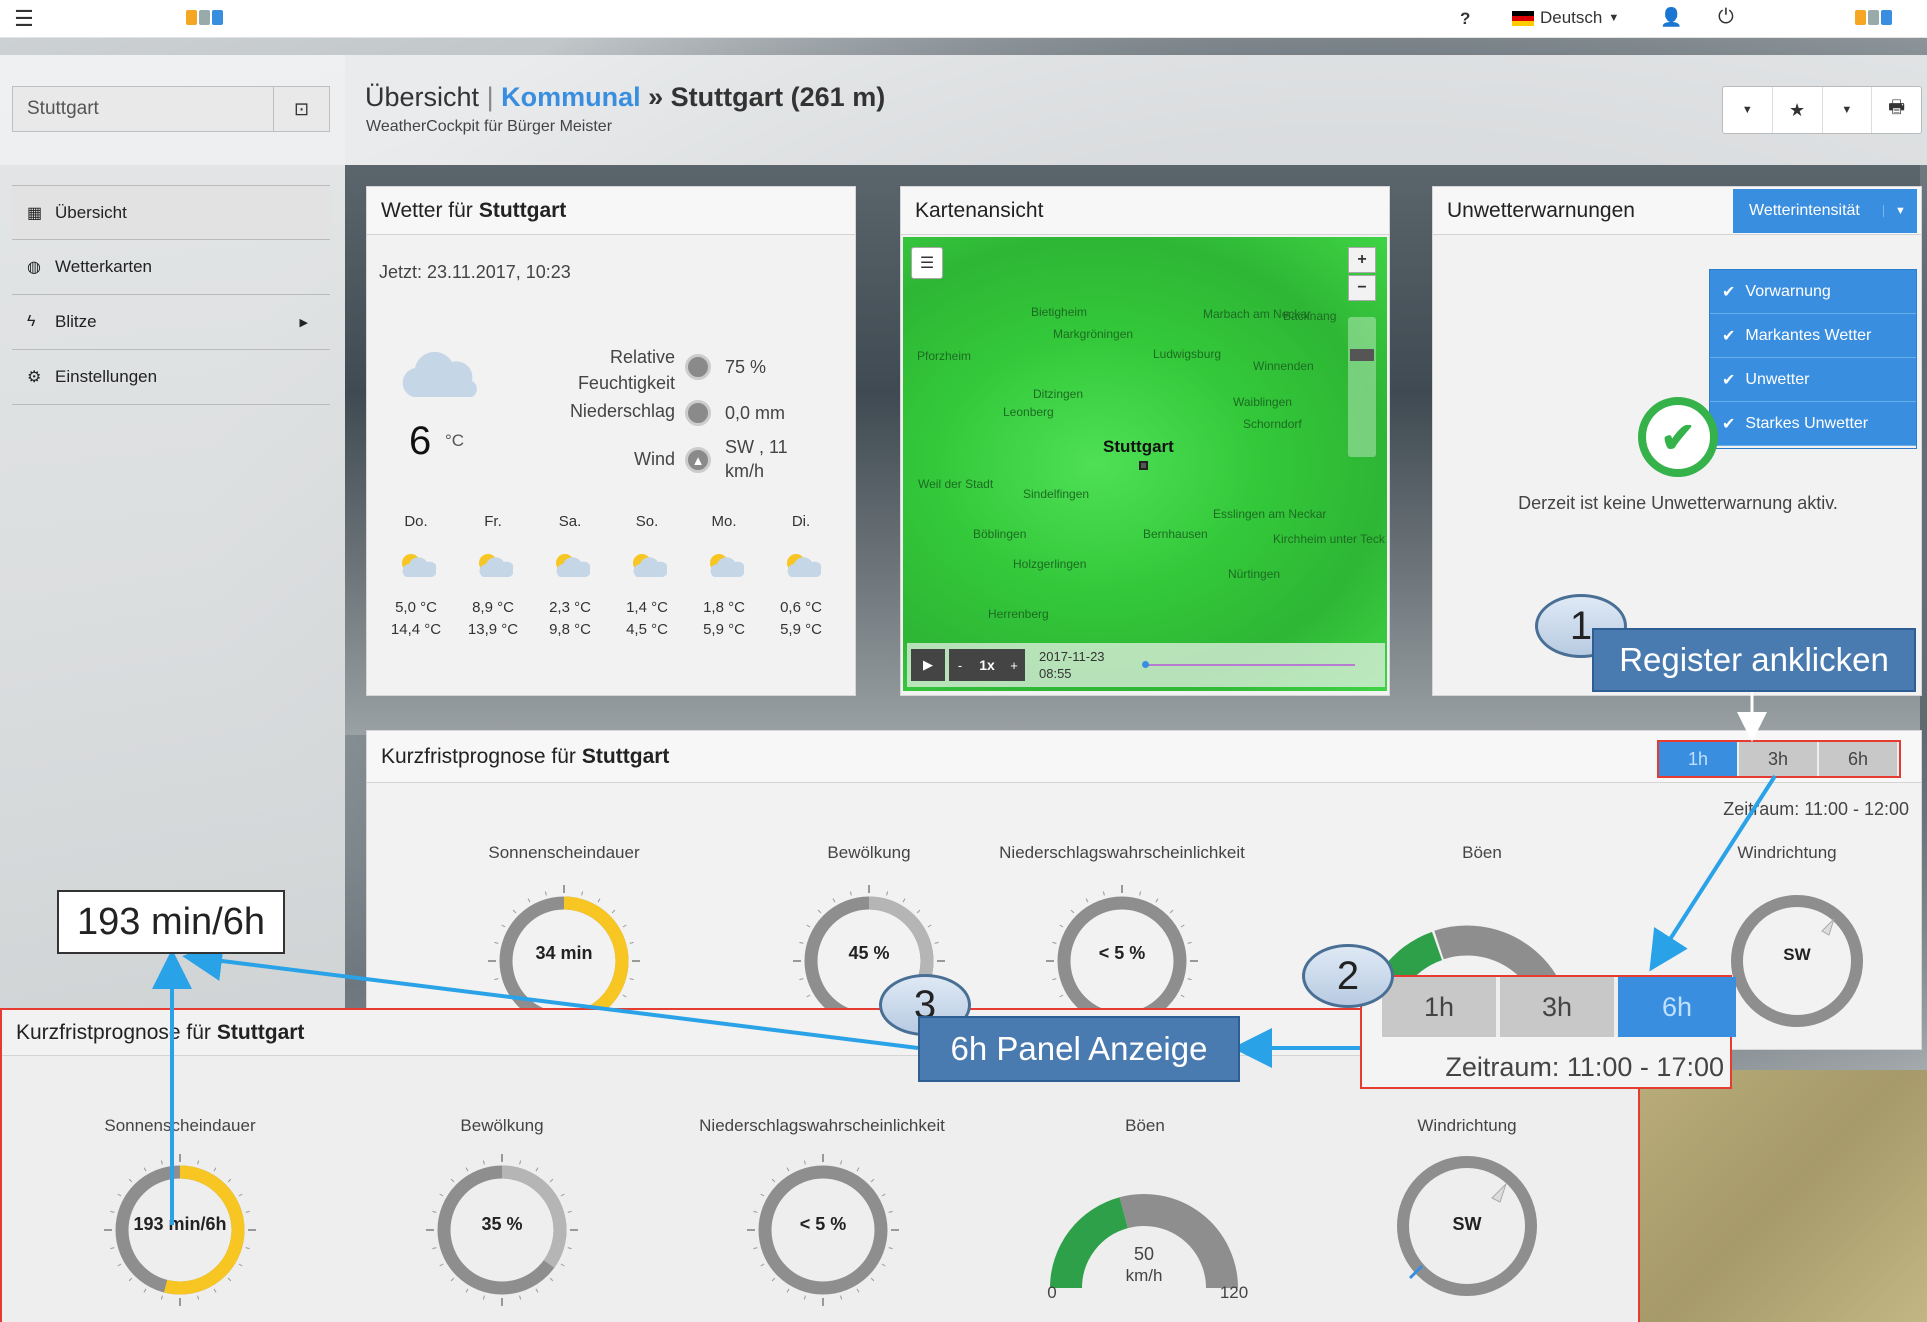 This screenshot has height=1322, width=1927. What do you see at coordinates (1348, 976) in the screenshot?
I see `step-2-bubble: 2` at bounding box center [1348, 976].